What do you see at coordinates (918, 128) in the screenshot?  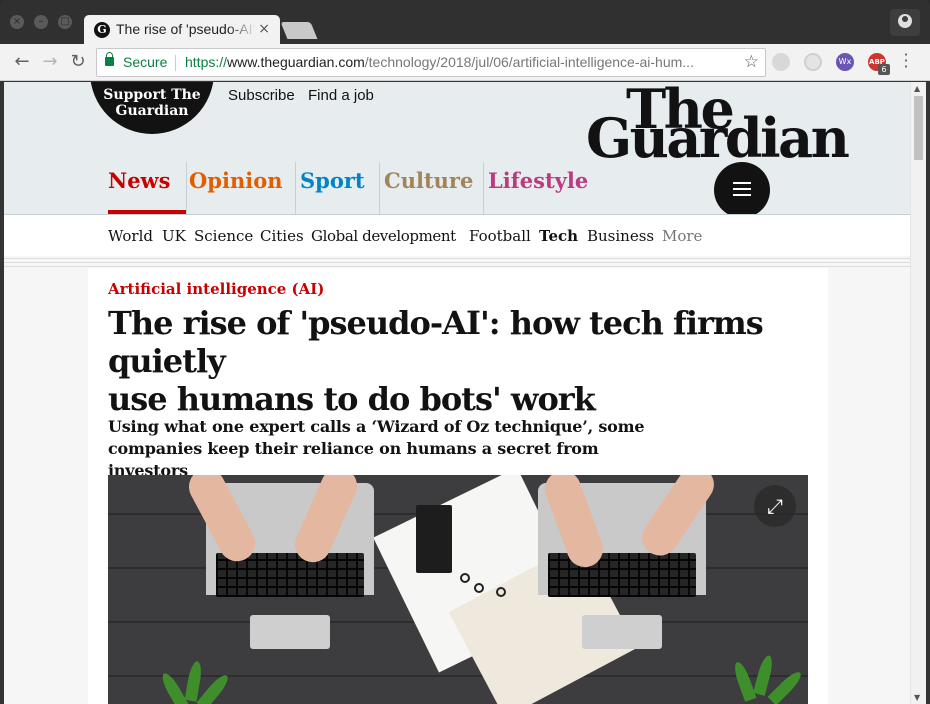 I see `scroll-thumb` at bounding box center [918, 128].